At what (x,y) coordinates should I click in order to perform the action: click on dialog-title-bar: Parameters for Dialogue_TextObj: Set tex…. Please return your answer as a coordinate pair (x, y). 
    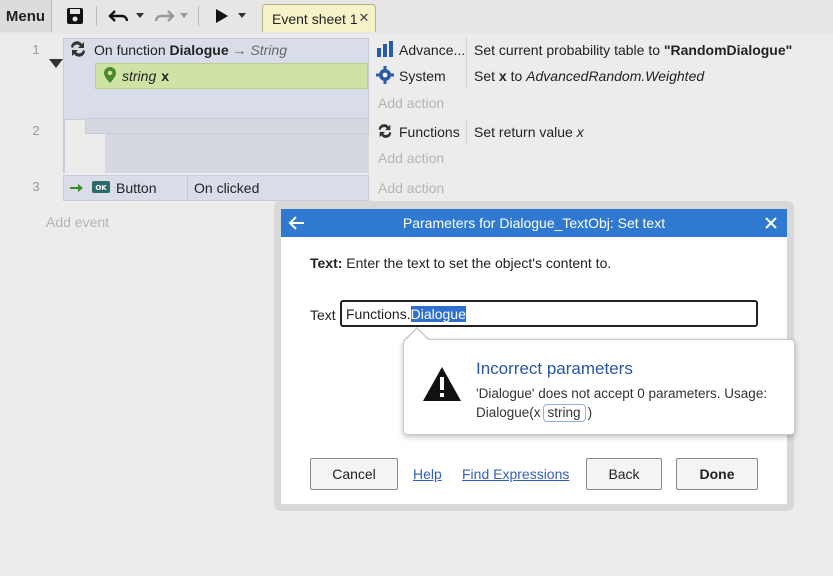
    Looking at the image, I should click on (534, 223).